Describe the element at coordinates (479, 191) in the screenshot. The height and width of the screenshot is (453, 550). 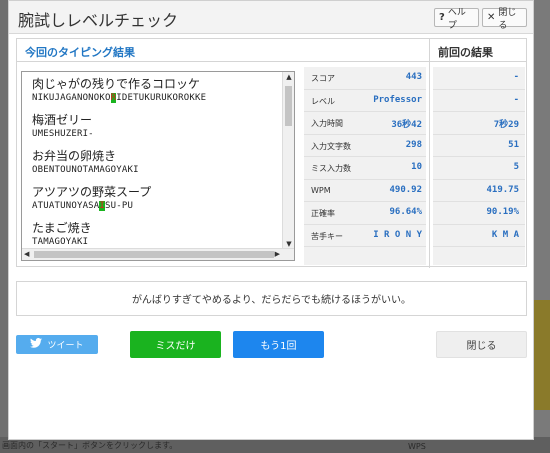
I see `previous-stat-row: 419.75` at that location.